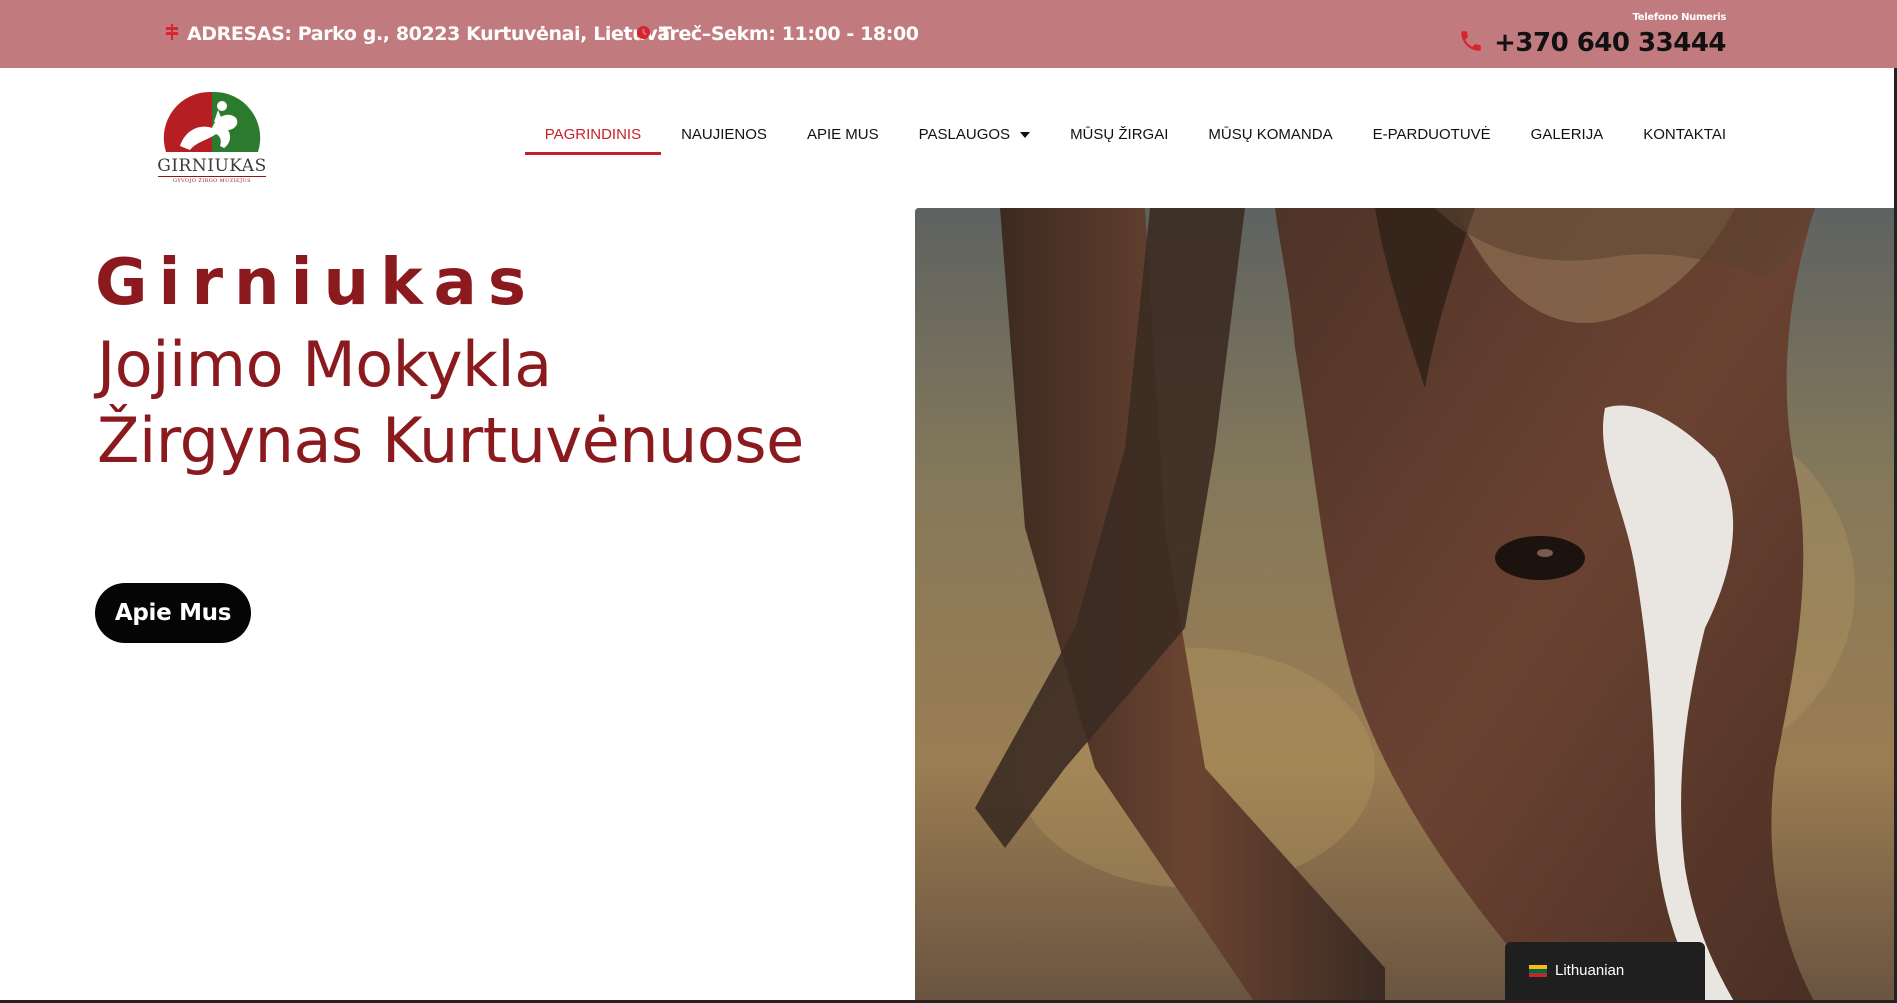  I want to click on phone-caption: Telefono Numeris, so click(1679, 17).